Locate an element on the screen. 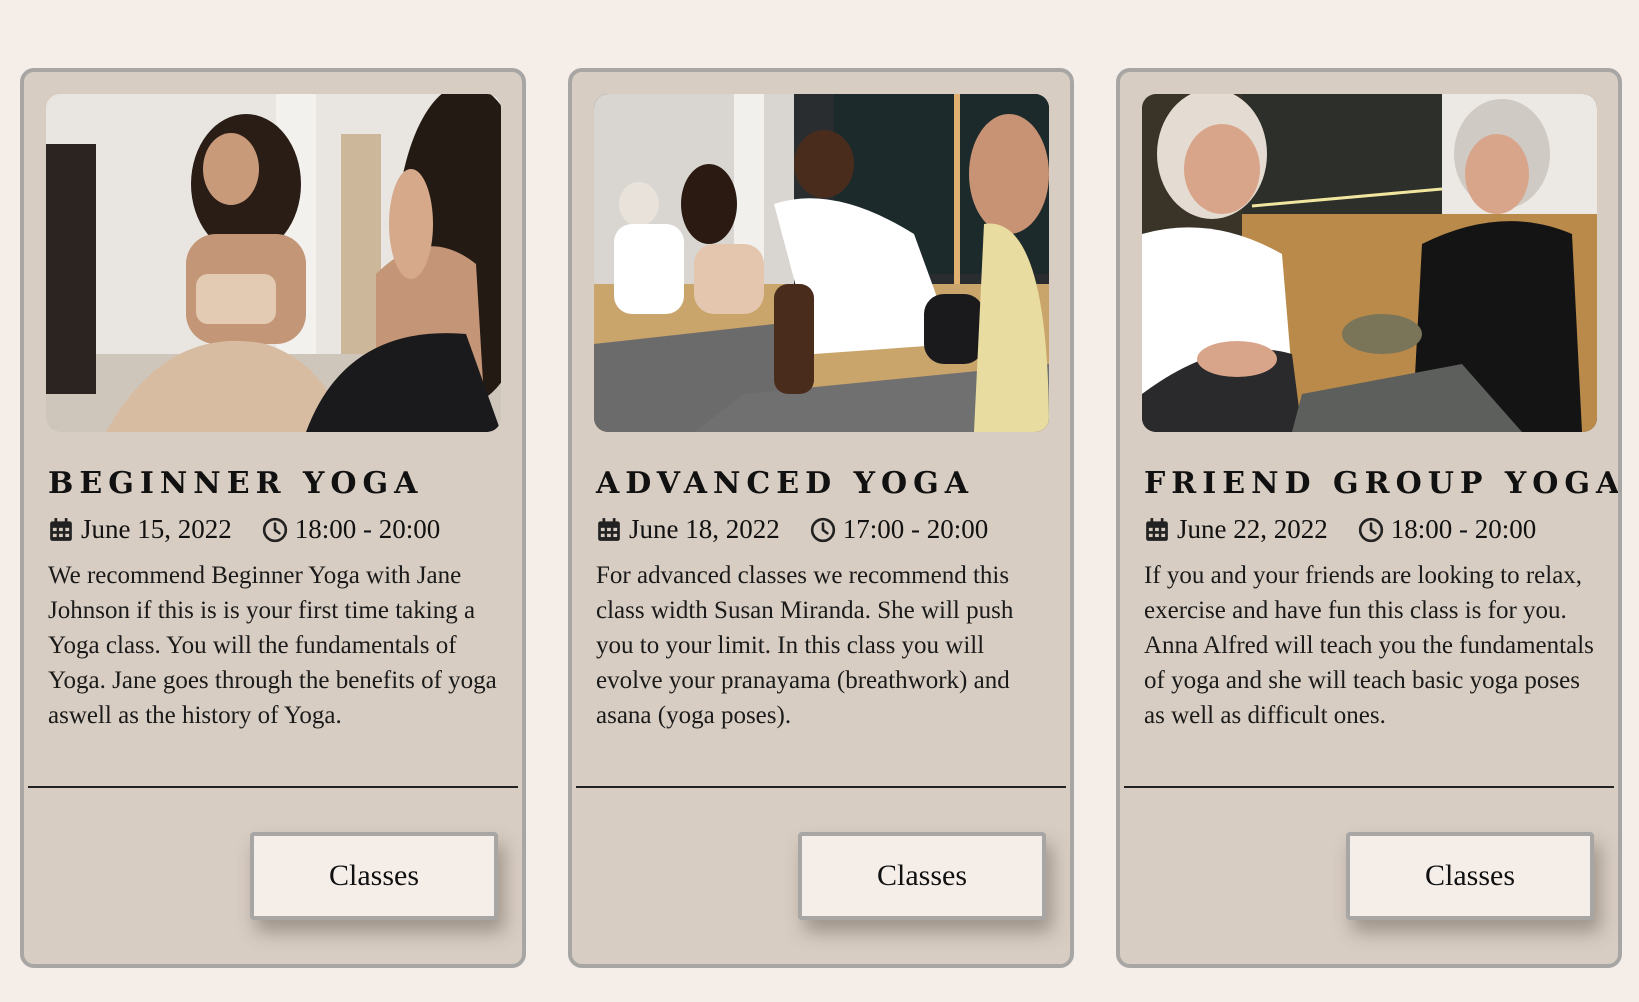  card-photo-friends is located at coordinates (1369, 263).